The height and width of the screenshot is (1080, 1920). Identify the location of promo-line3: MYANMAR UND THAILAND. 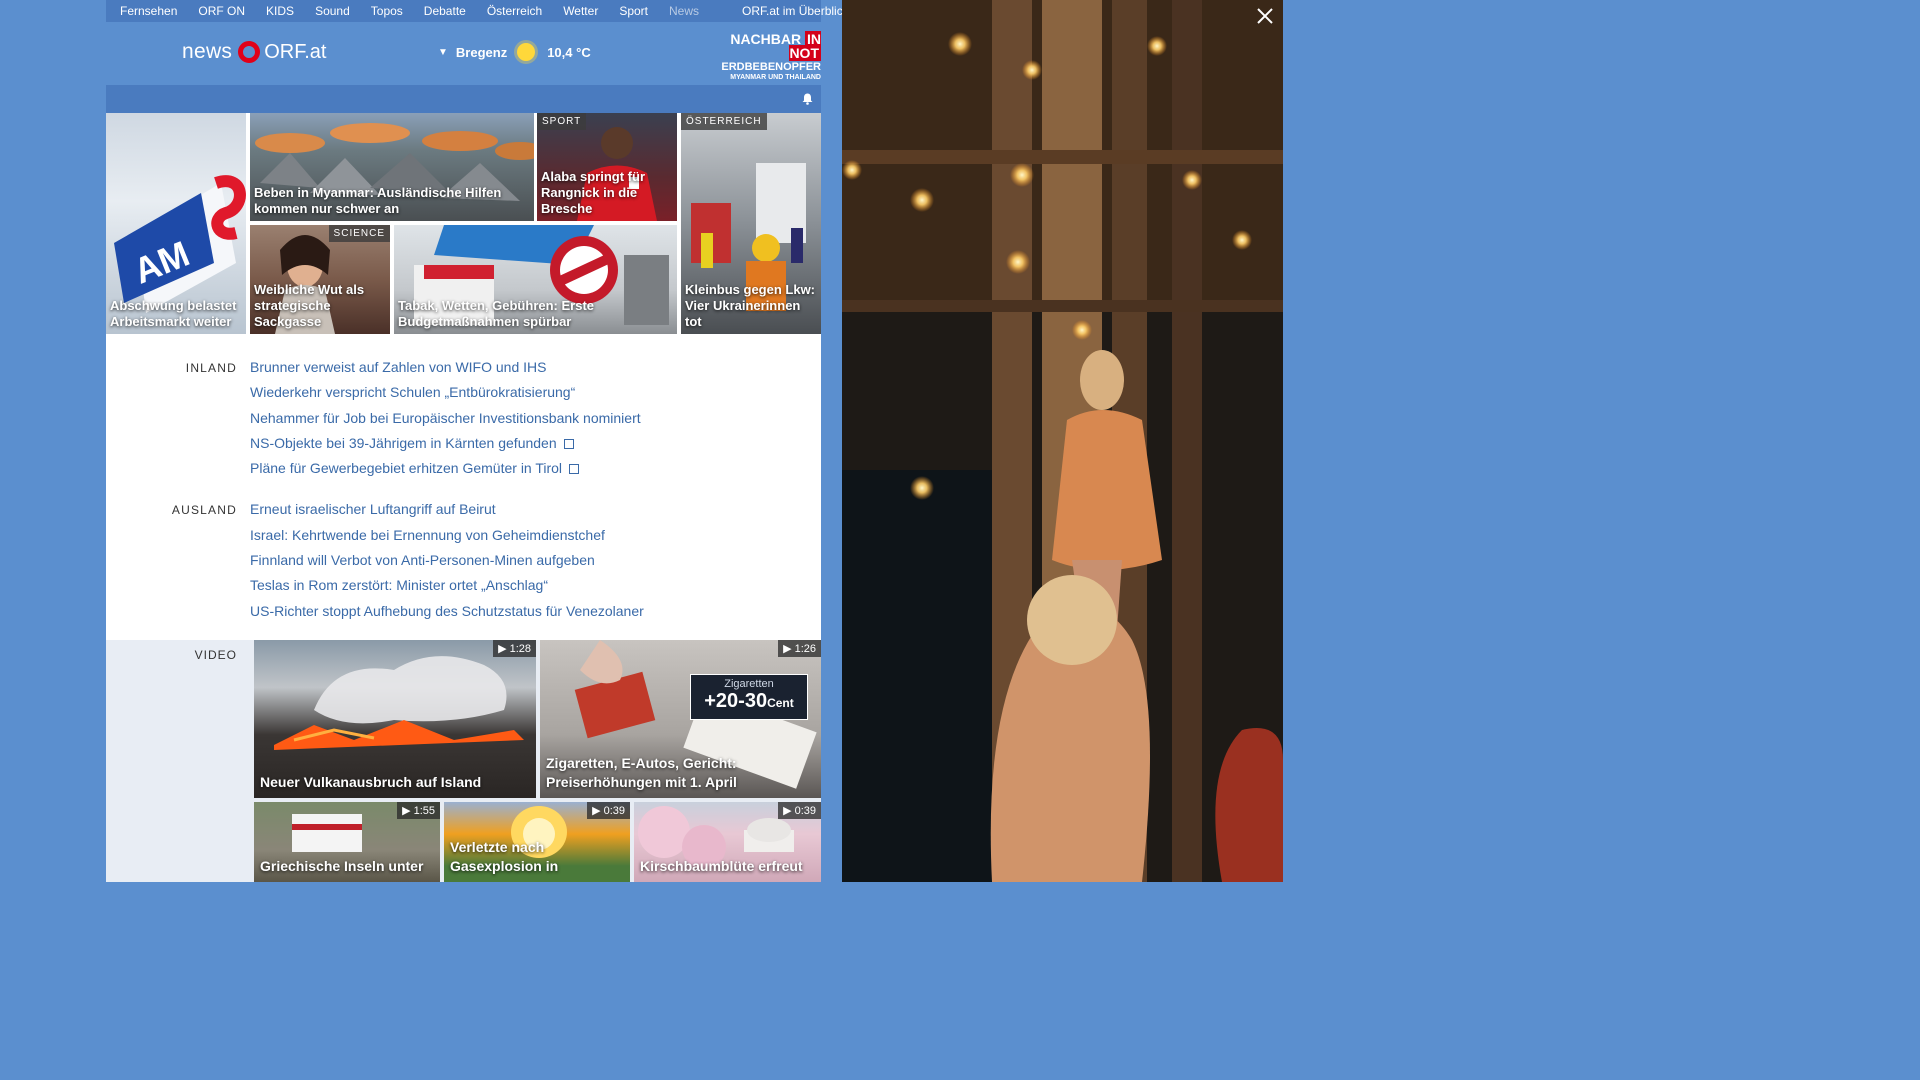
(775, 77).